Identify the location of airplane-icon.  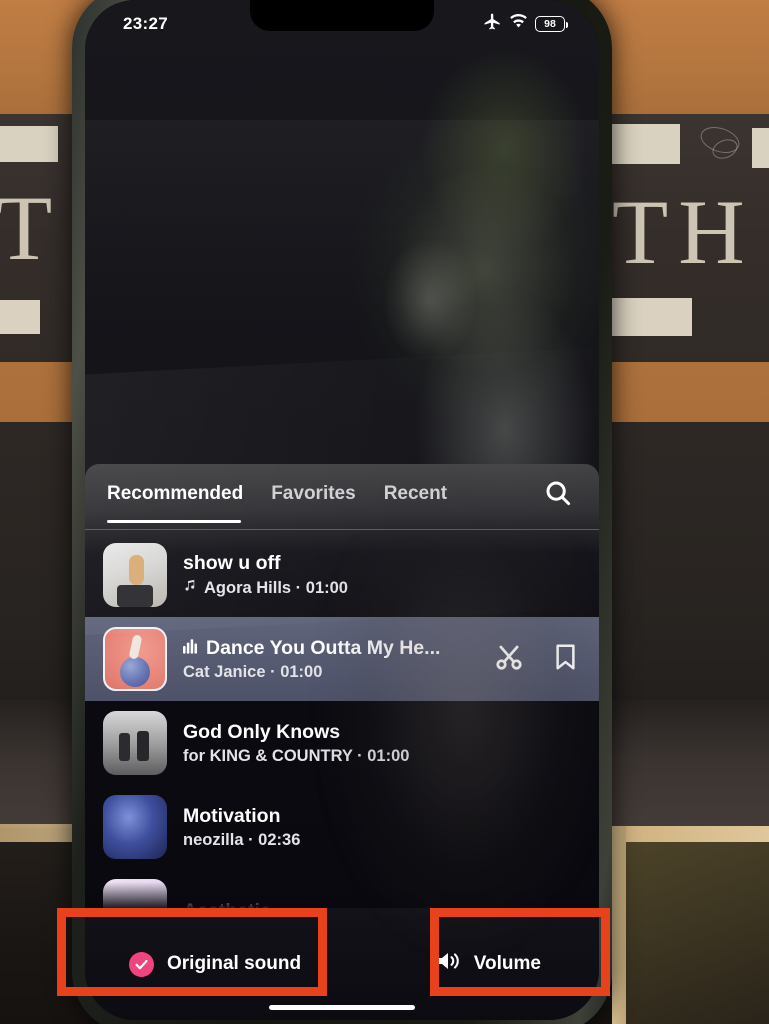
(492, 24).